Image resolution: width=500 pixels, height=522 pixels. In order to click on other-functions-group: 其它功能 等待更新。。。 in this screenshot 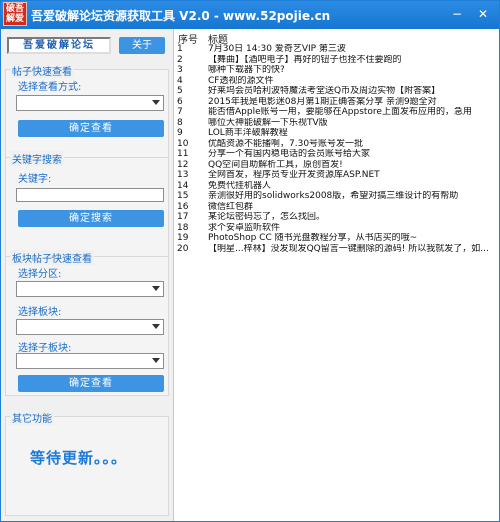, I will do `click(87, 463)`.